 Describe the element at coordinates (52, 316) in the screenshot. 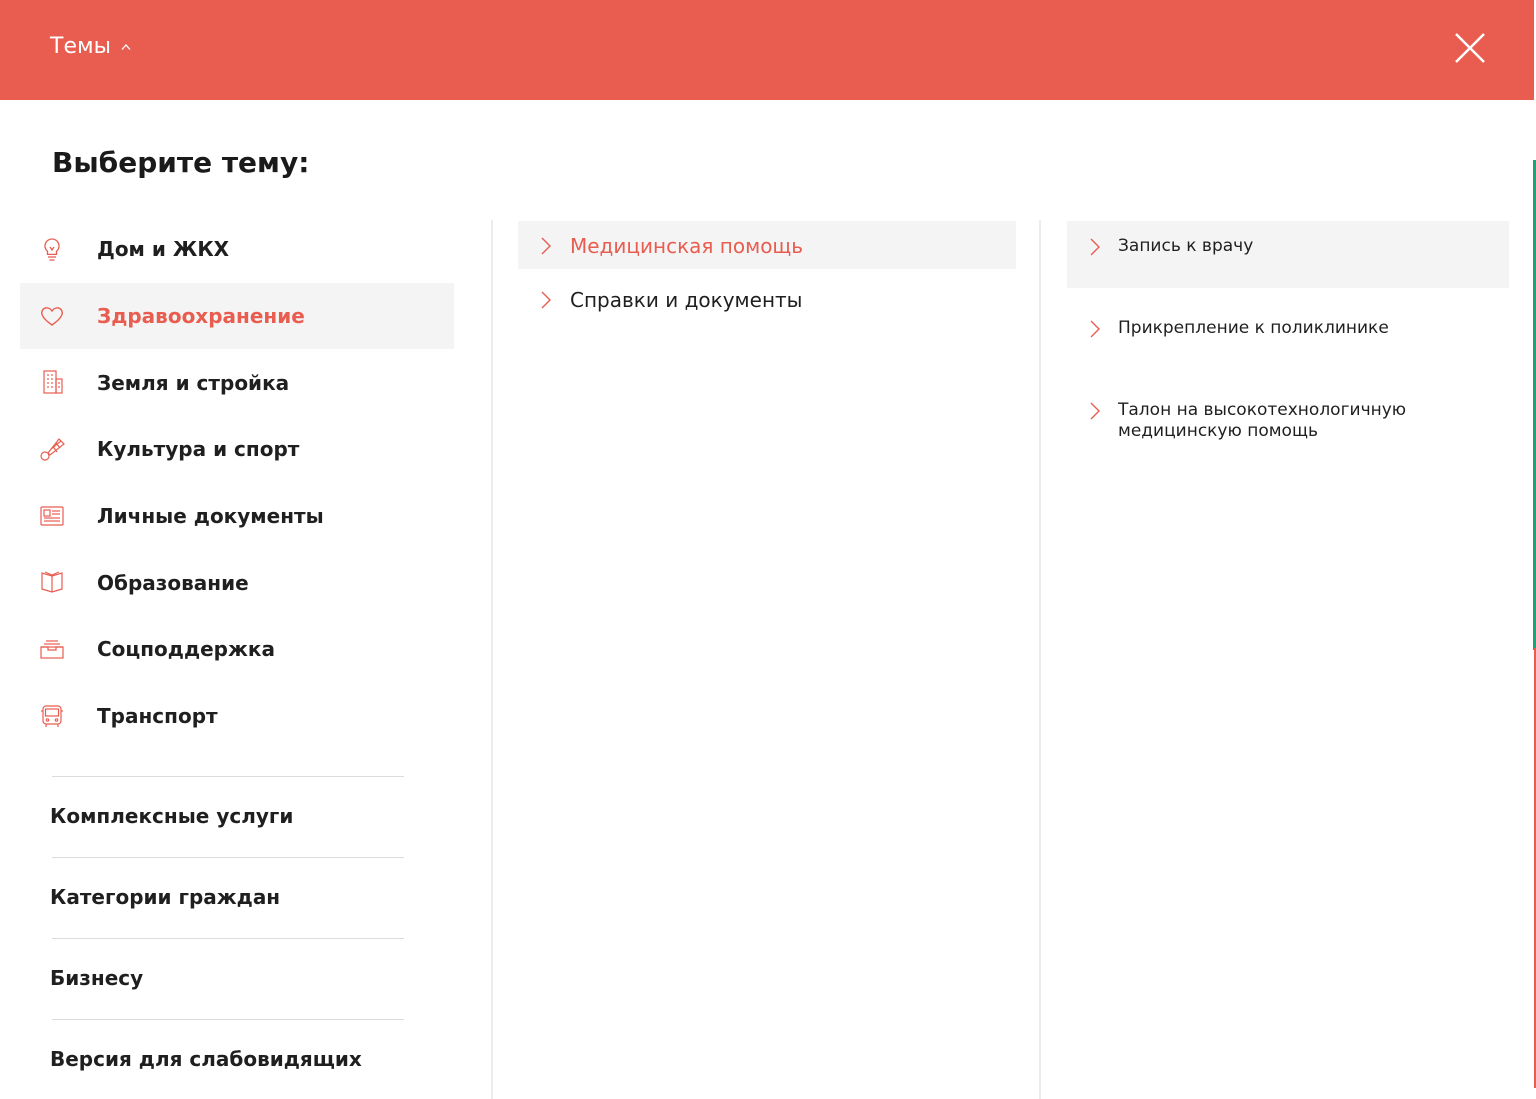

I see `heart-icon` at that location.